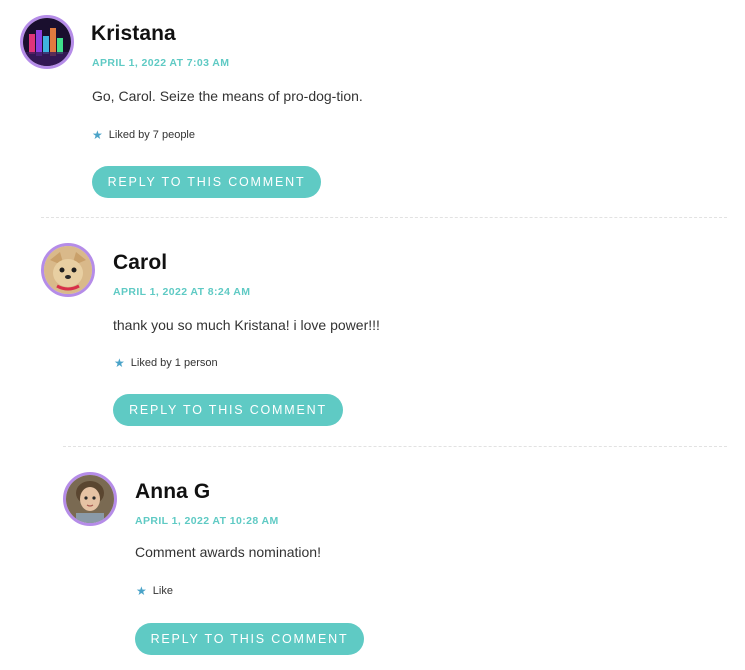 This screenshot has height=670, width=745. Describe the element at coordinates (207, 521) in the screenshot. I see `comment-date: APRIL 1, 2022 AT 10:28 AM` at that location.